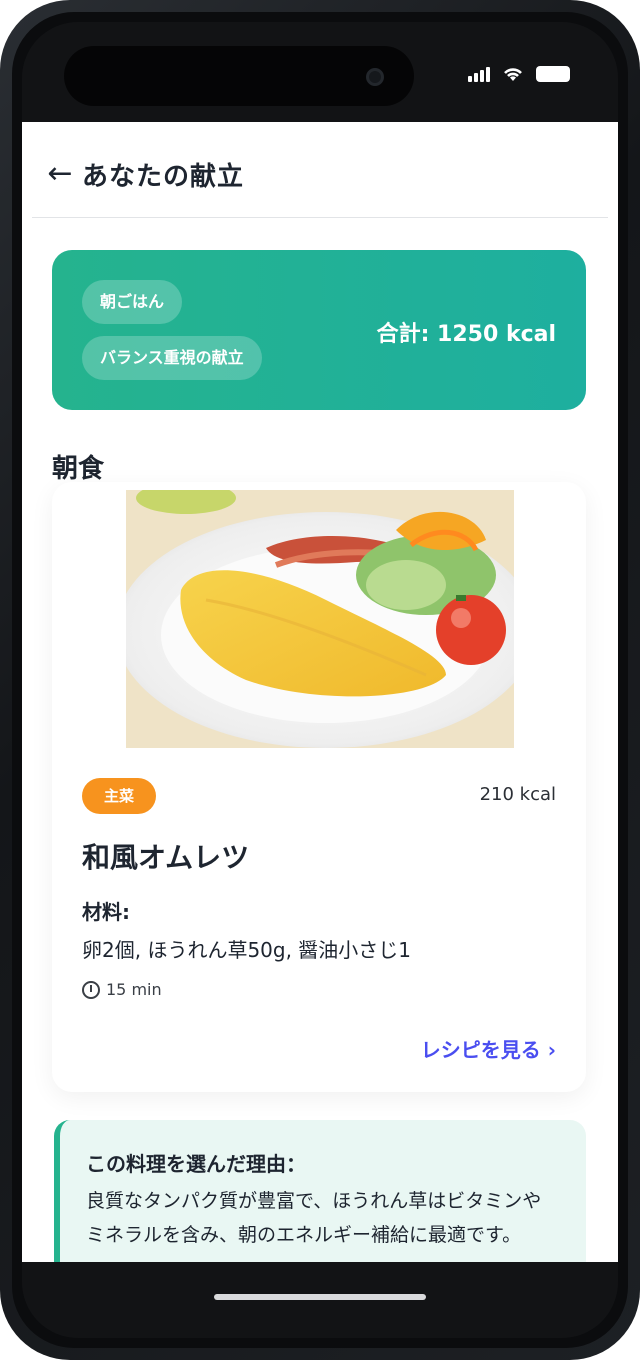  Describe the element at coordinates (78, 469) in the screenshot. I see `section-title-breakfast: 朝食` at that location.